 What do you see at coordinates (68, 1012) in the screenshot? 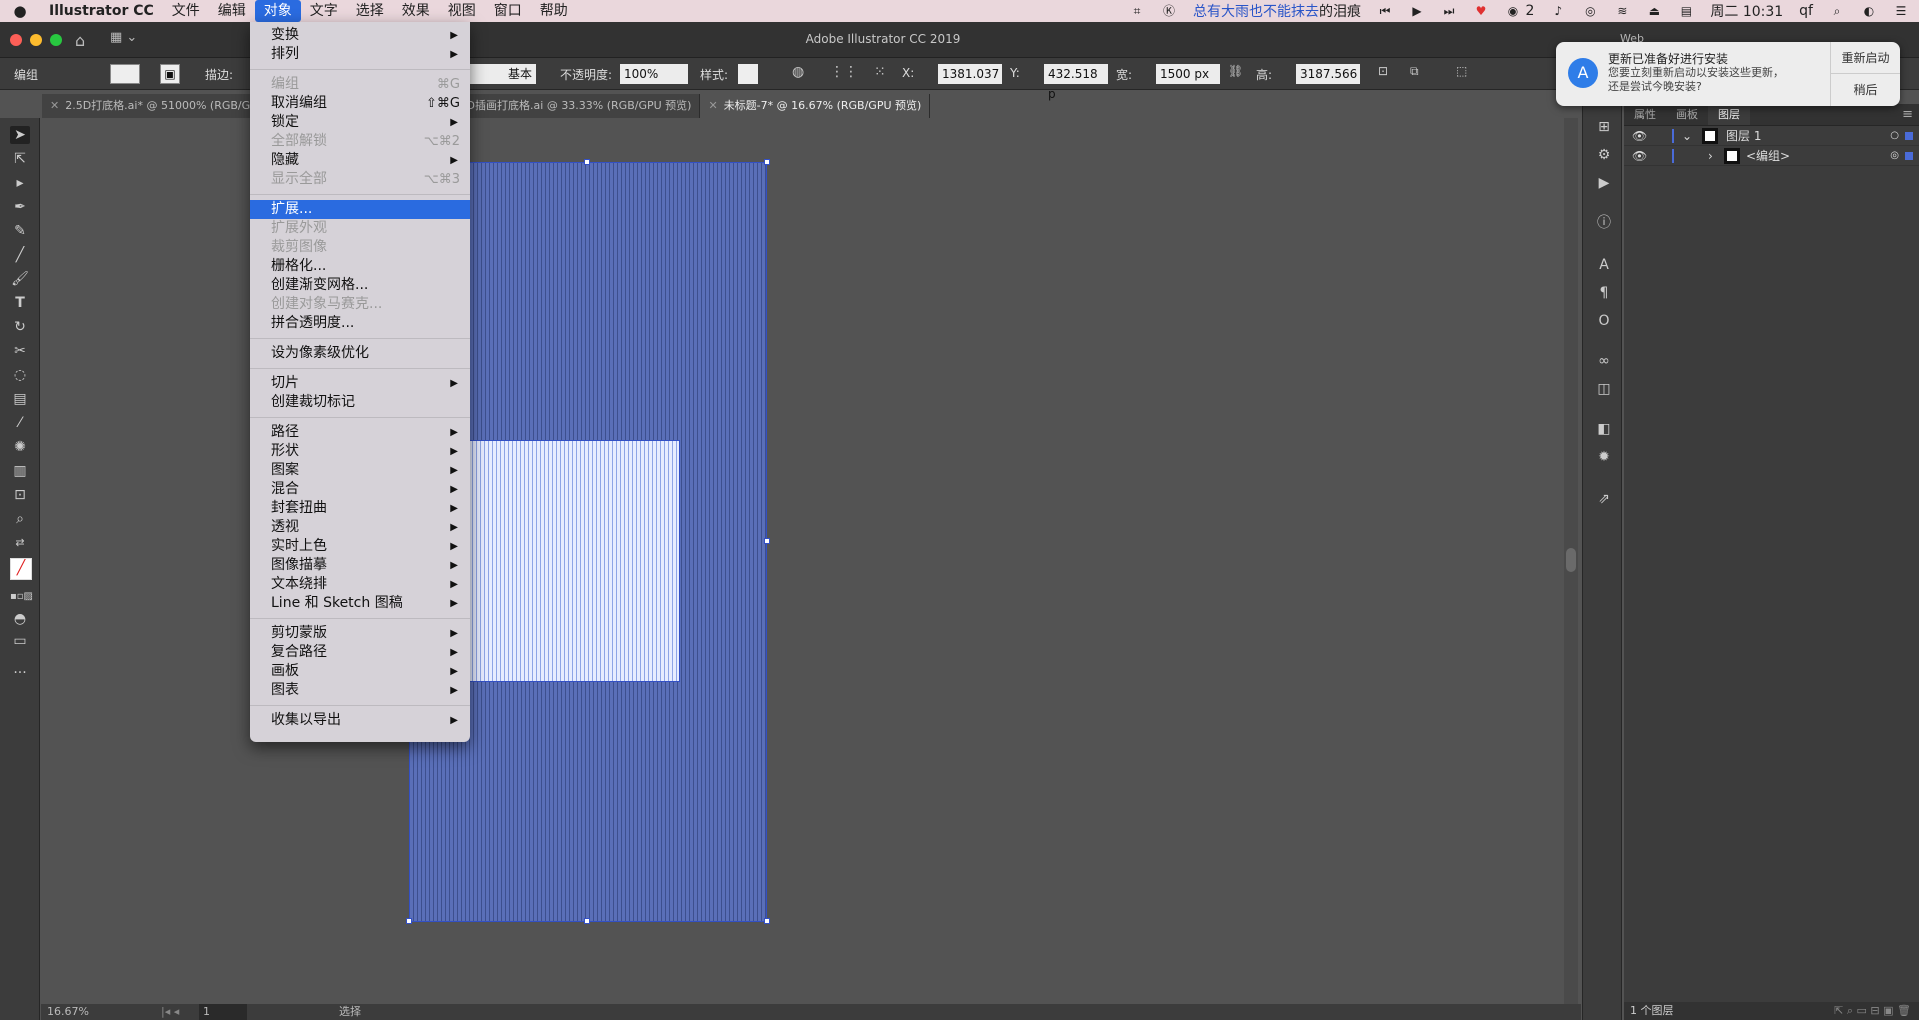
I see `zoom-level: 16.67%` at bounding box center [68, 1012].